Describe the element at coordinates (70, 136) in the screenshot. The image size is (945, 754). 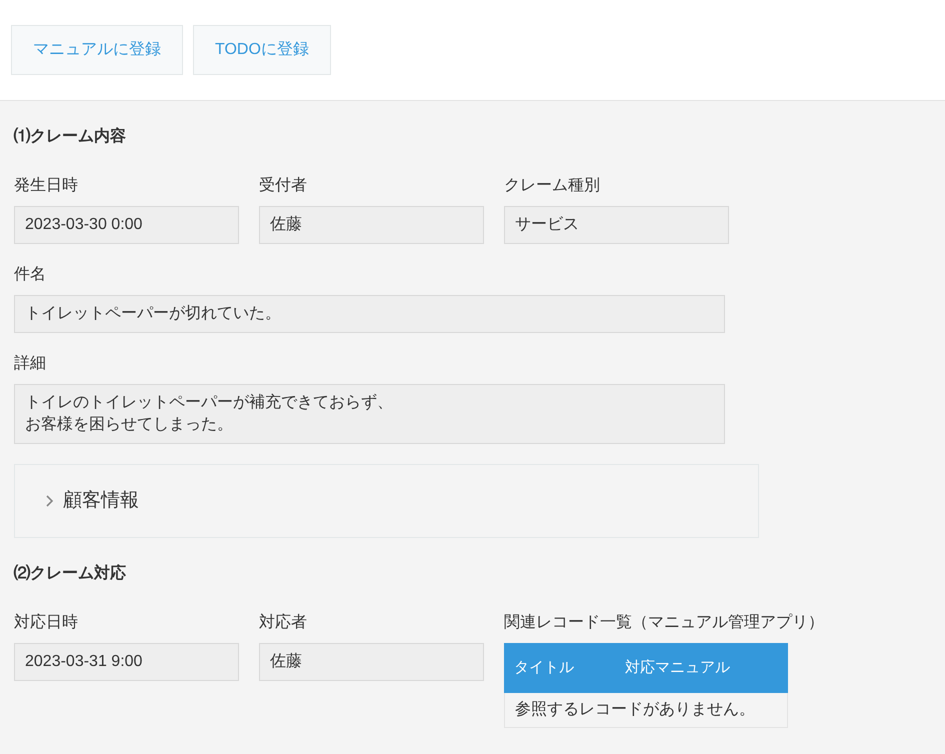
I see `section-title: ⑴クレーム内容` at that location.